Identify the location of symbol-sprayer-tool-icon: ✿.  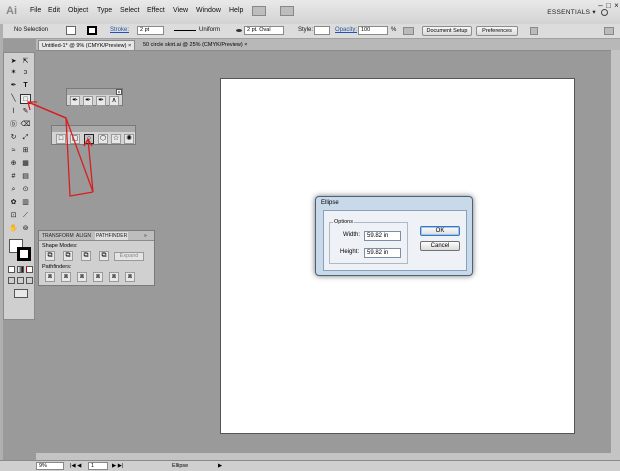
(13, 203).